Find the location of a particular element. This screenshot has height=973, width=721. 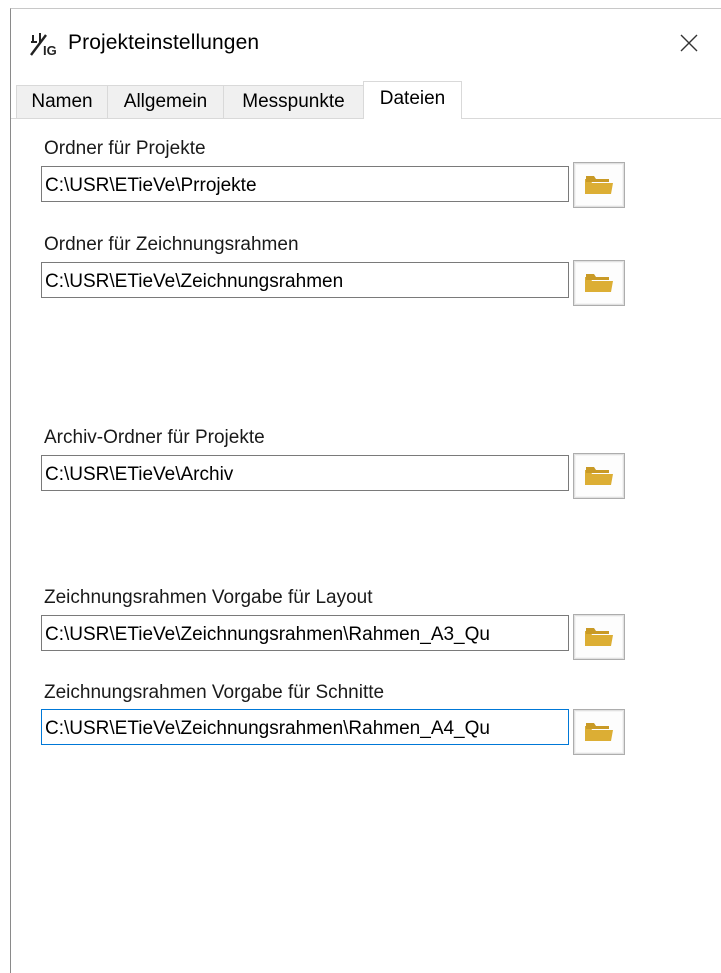

drawing-frames-folder-label: Ordner für Zeichnungsrahmen is located at coordinates (171, 244).